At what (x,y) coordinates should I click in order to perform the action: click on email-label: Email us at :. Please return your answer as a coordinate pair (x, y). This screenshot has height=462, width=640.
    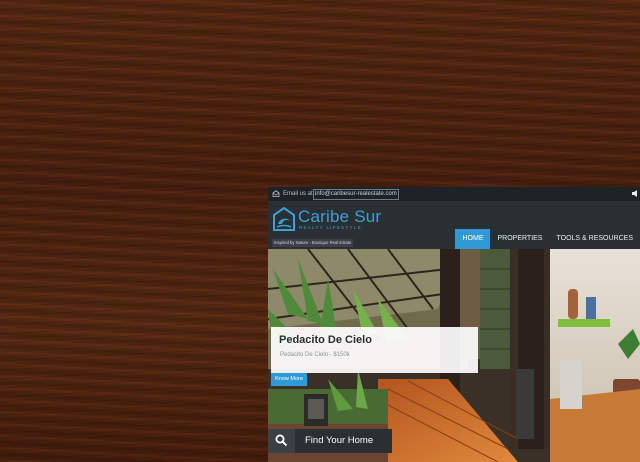
    Looking at the image, I should click on (300, 194).